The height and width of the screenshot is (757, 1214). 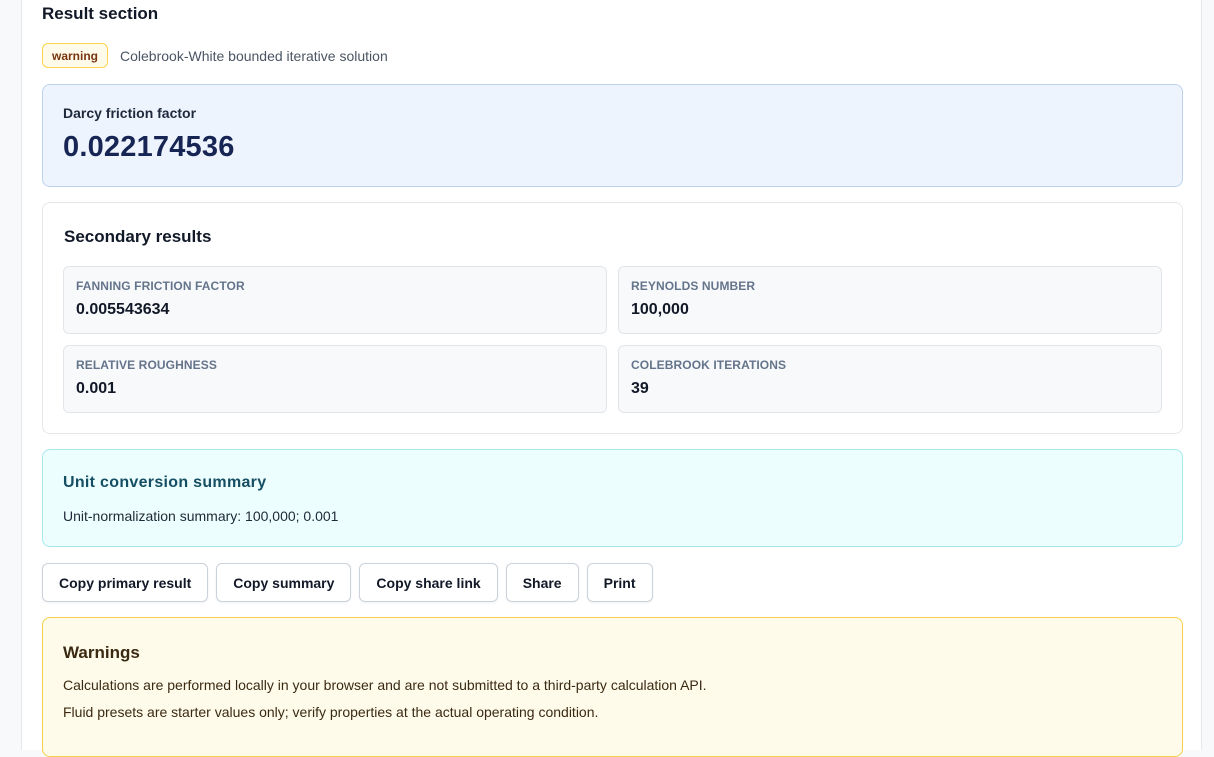 What do you see at coordinates (125, 582) in the screenshot?
I see `copy-primary-result-button: Copy primary result` at bounding box center [125, 582].